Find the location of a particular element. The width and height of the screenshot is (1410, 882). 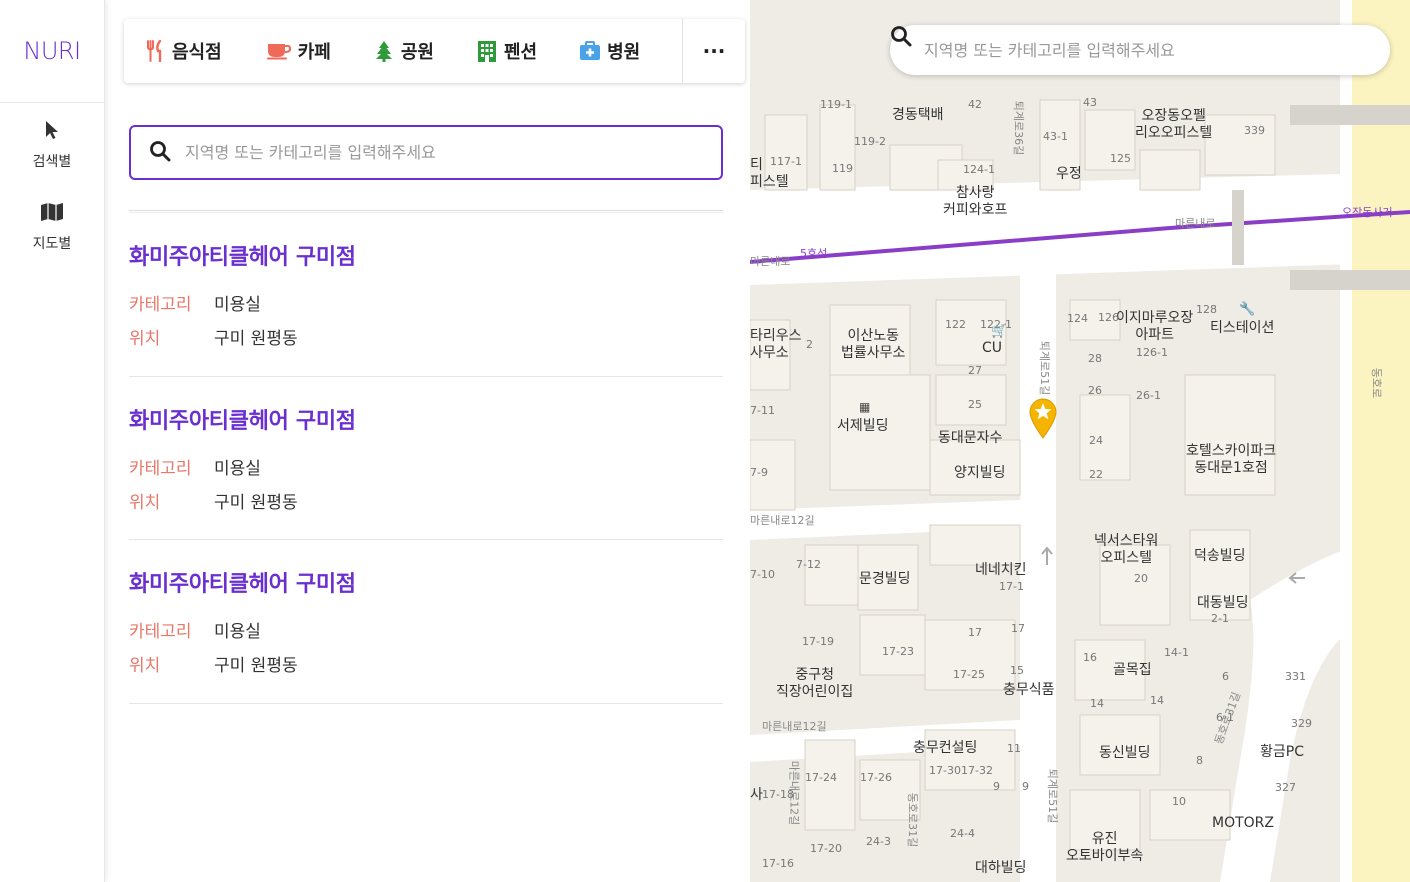

road-label: 동호로31길 is located at coordinates (913, 820).